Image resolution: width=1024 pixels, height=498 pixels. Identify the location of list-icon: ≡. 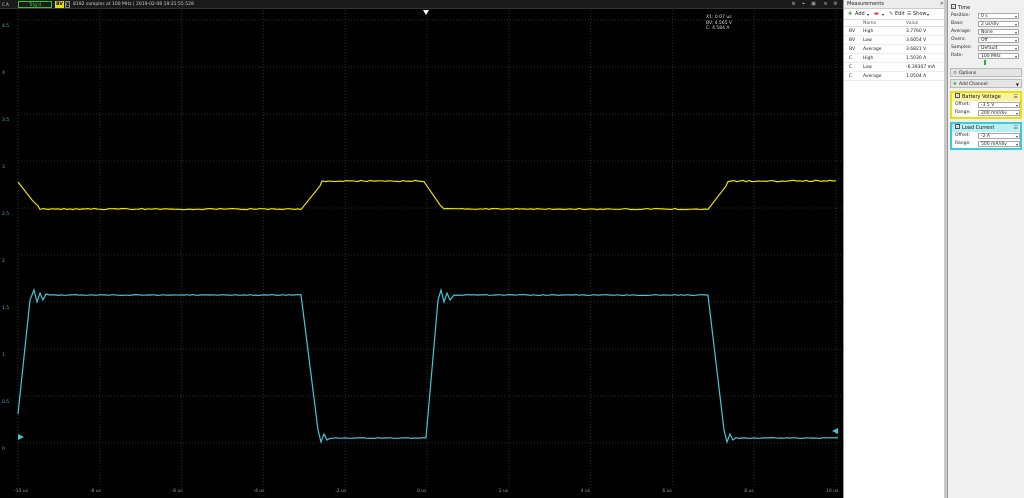
(825, 4).